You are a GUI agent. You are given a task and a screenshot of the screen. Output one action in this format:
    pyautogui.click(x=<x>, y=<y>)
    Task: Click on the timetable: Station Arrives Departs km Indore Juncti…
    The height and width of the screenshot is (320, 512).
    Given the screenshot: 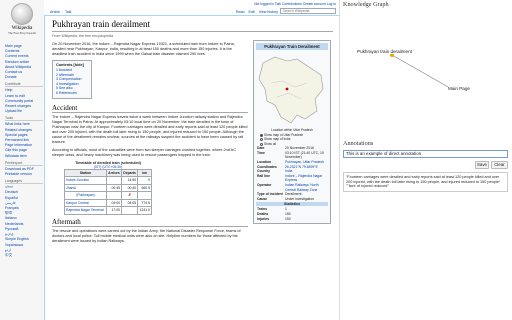 What is the action you would take?
    pyautogui.click(x=108, y=191)
    